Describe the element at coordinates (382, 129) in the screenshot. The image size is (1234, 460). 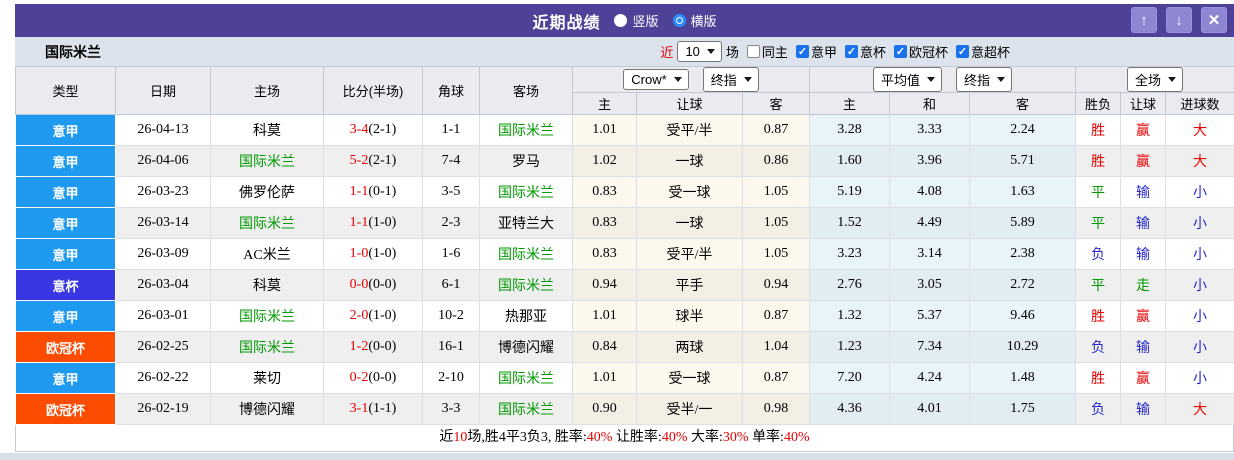
I see `halftime-score: (2-1)` at that location.